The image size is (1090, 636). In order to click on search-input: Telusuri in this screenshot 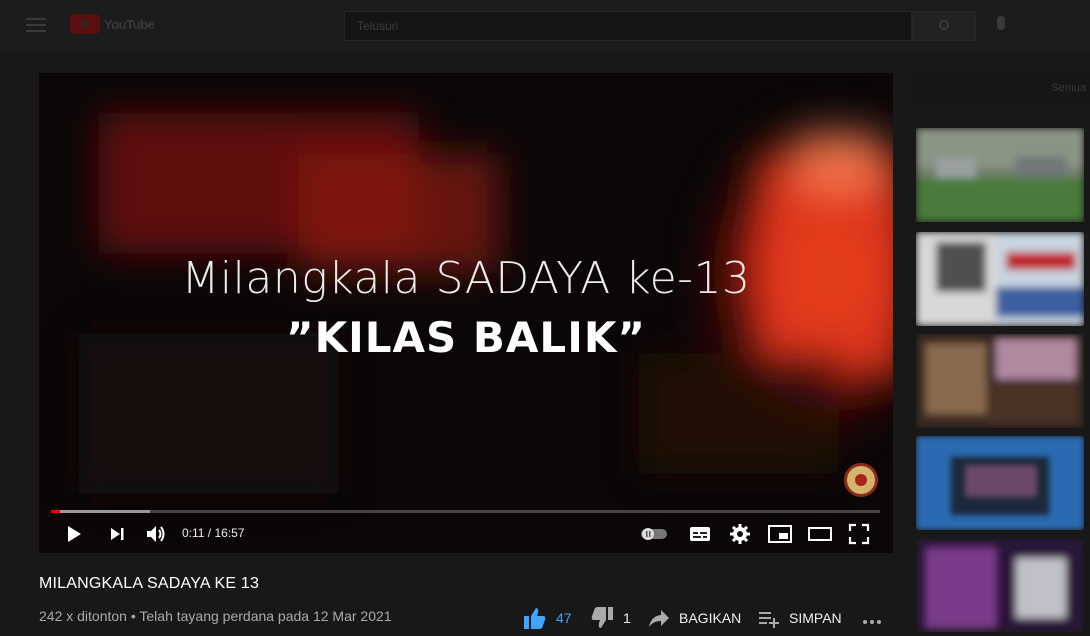, I will do `click(628, 26)`.